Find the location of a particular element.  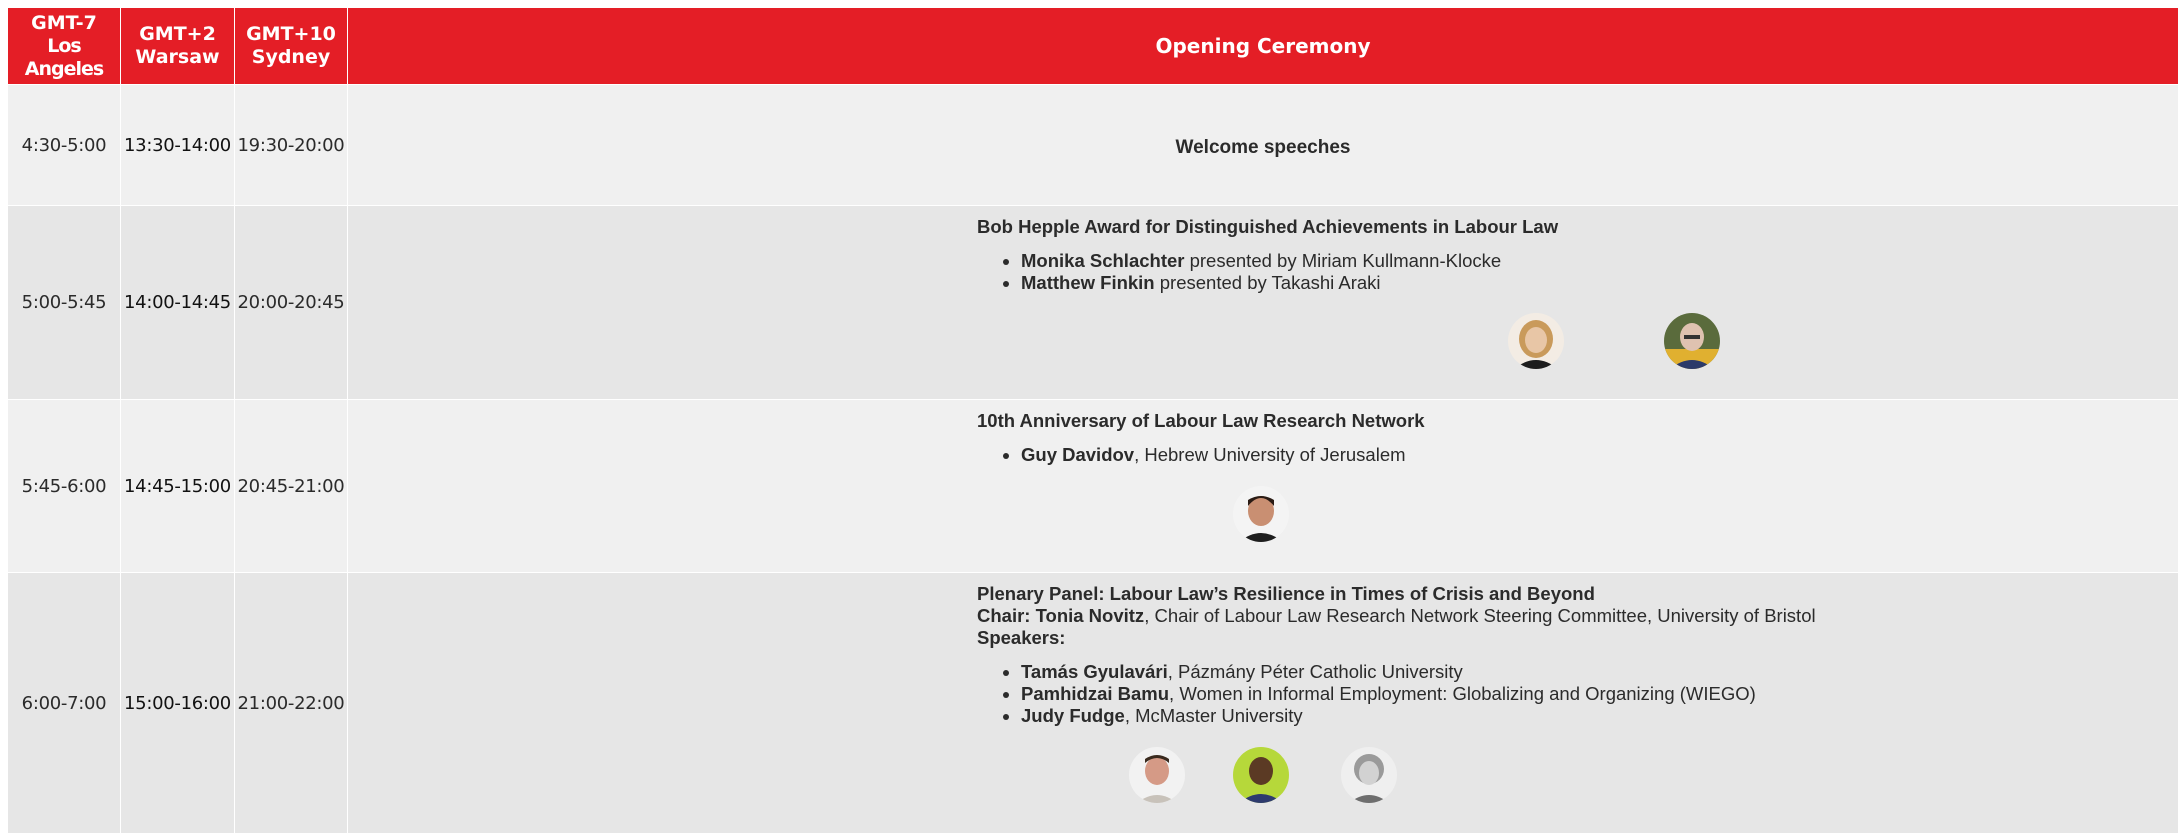

session-title: Welcome speeches is located at coordinates (1263, 147).